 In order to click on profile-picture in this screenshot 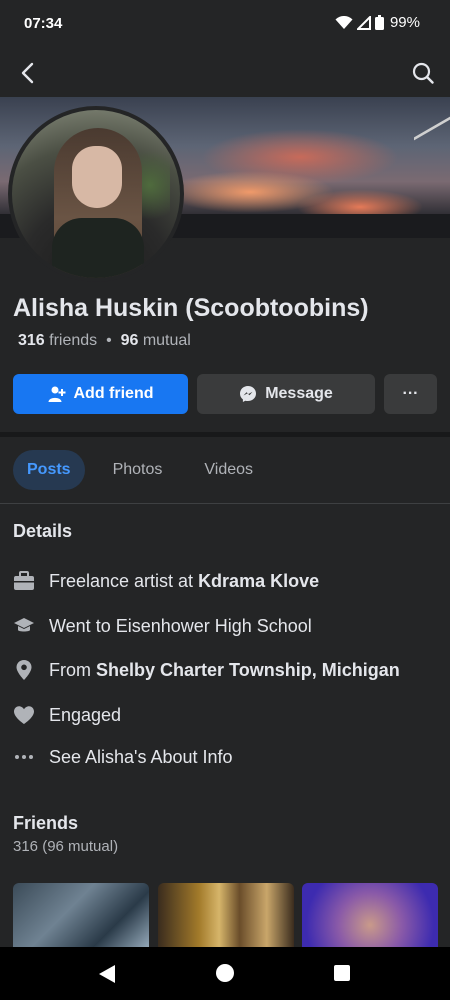, I will do `click(96, 194)`.